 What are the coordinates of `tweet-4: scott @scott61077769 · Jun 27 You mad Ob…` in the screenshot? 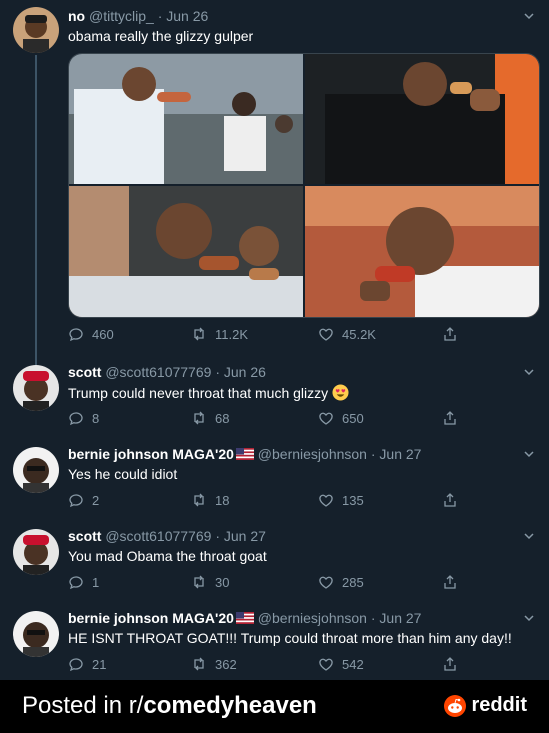 It's located at (274, 564).